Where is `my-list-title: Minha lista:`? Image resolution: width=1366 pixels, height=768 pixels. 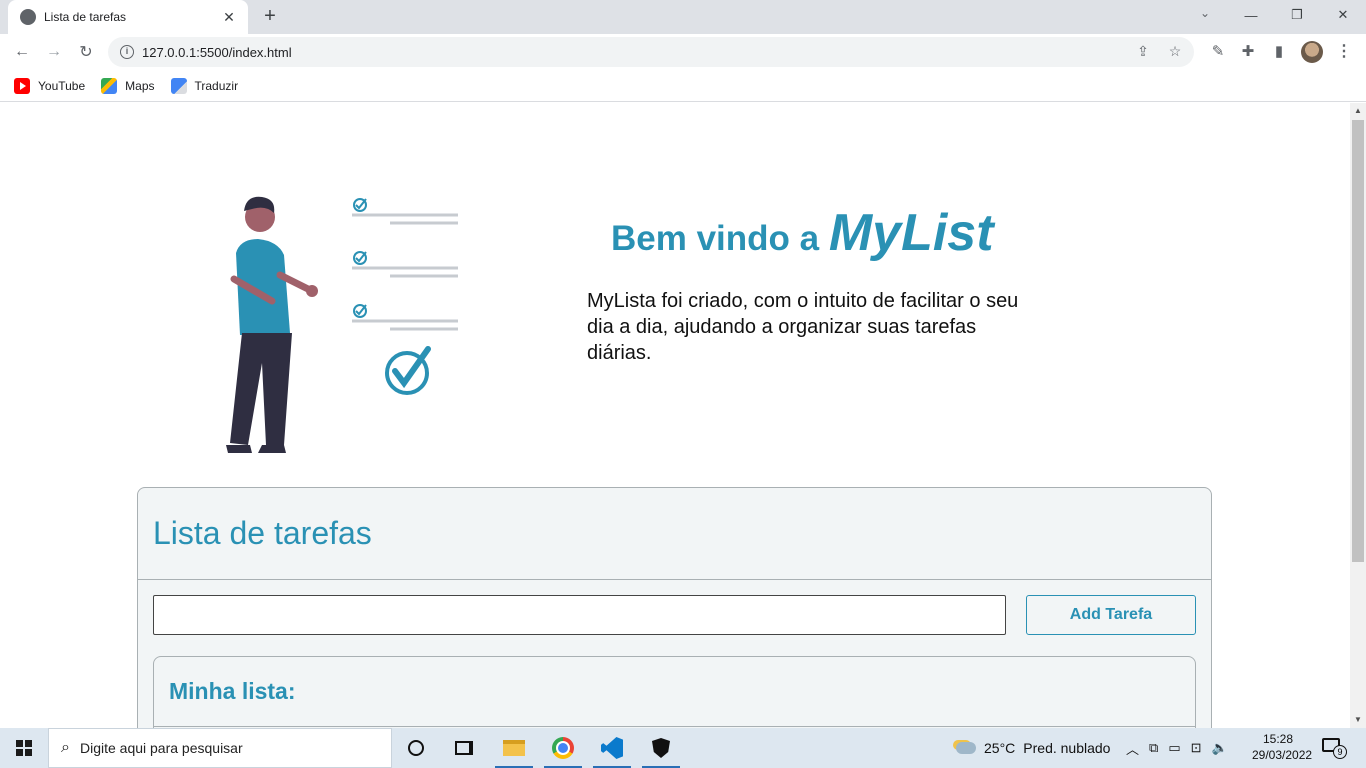 my-list-title: Minha lista: is located at coordinates (232, 691).